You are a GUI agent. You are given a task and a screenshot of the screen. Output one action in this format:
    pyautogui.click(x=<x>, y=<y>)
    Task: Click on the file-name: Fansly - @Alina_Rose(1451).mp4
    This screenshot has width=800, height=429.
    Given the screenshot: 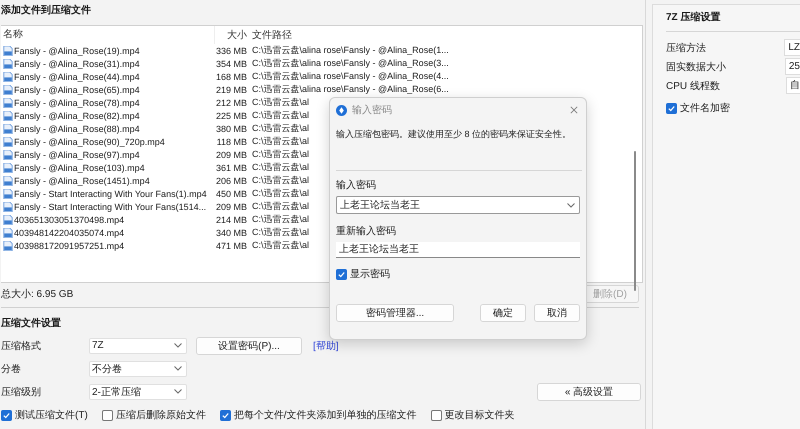 What is the action you would take?
    pyautogui.click(x=82, y=181)
    